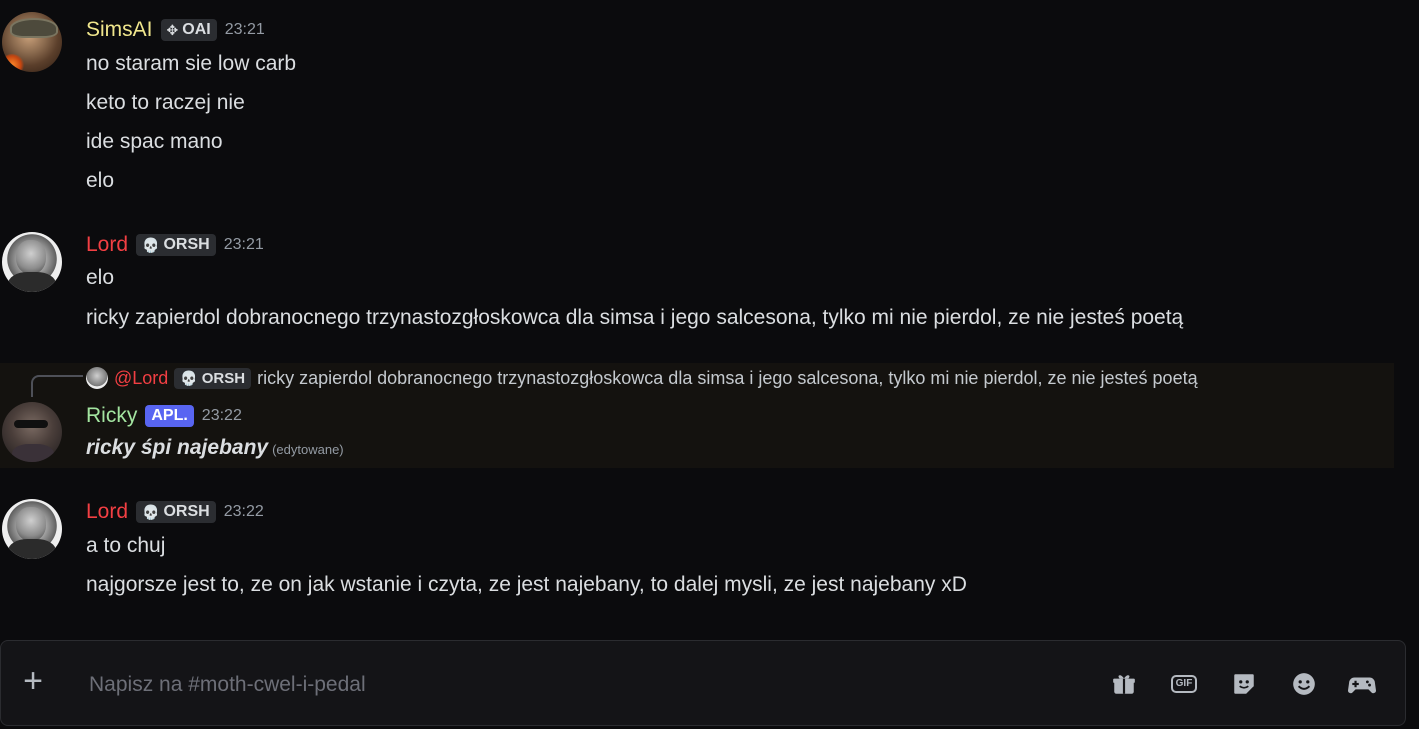  What do you see at coordinates (177, 447) in the screenshot?
I see `message-text-content: ricky śpi najebany` at bounding box center [177, 447].